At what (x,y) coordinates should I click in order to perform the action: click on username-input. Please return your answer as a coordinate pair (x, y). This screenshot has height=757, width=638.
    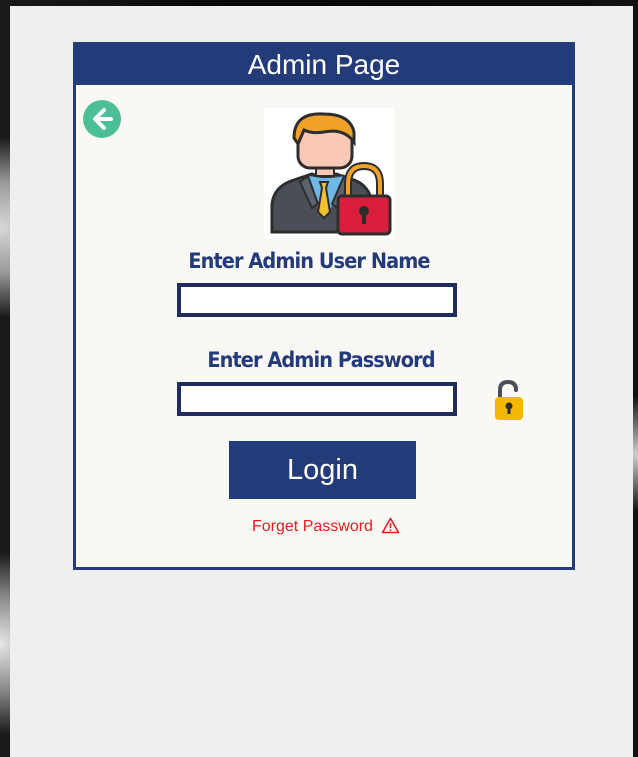
    Looking at the image, I should click on (317, 300).